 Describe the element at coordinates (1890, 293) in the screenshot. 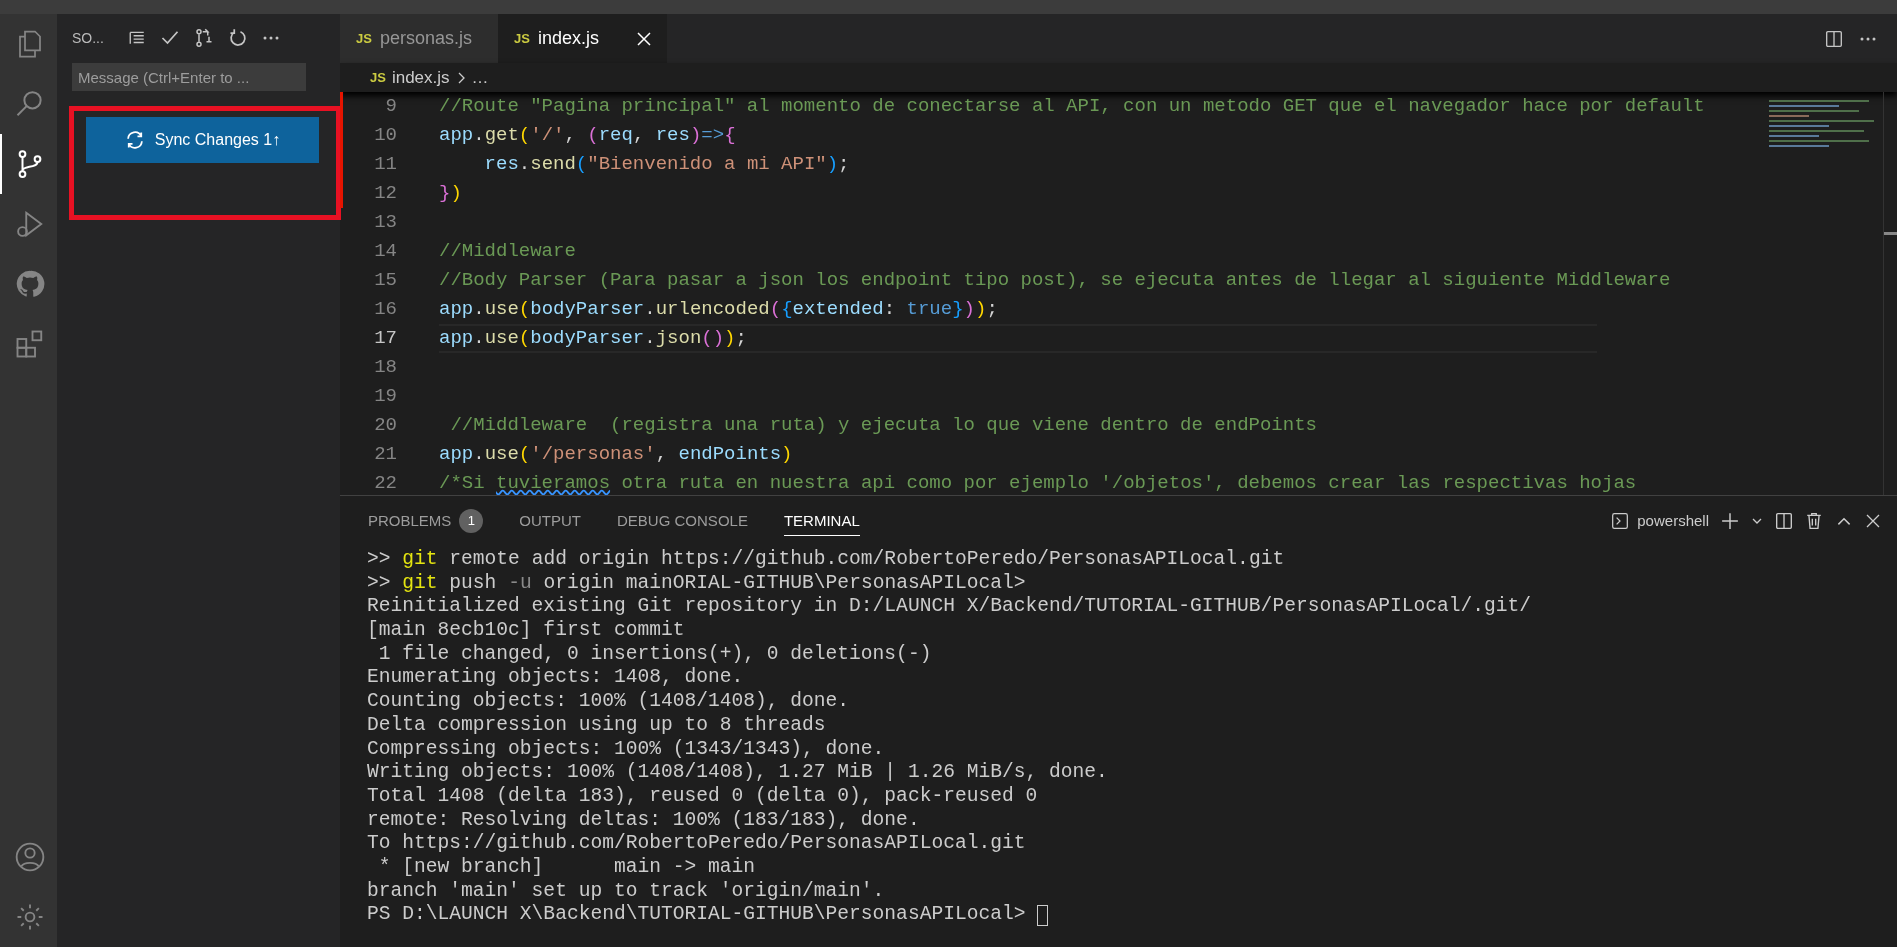

I see `scrollbar` at that location.